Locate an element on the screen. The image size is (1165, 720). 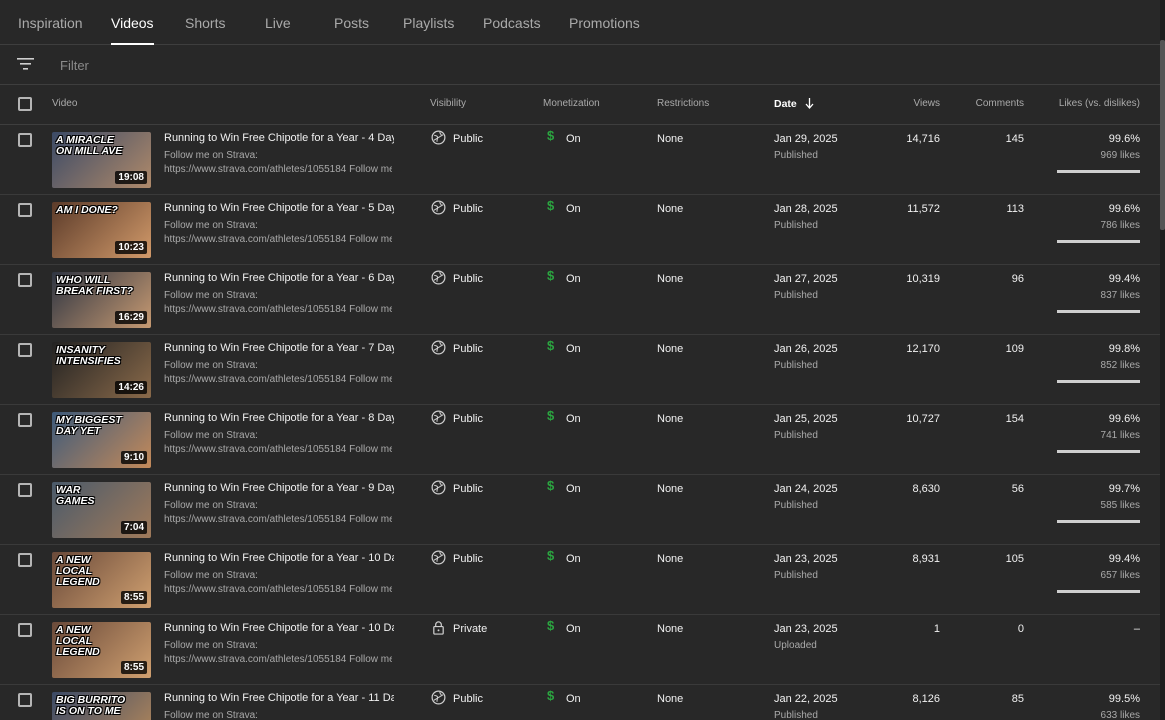
video-thumbnail: A MIRACLE ON MILL AVE 19:08 is located at coordinates (101, 160).